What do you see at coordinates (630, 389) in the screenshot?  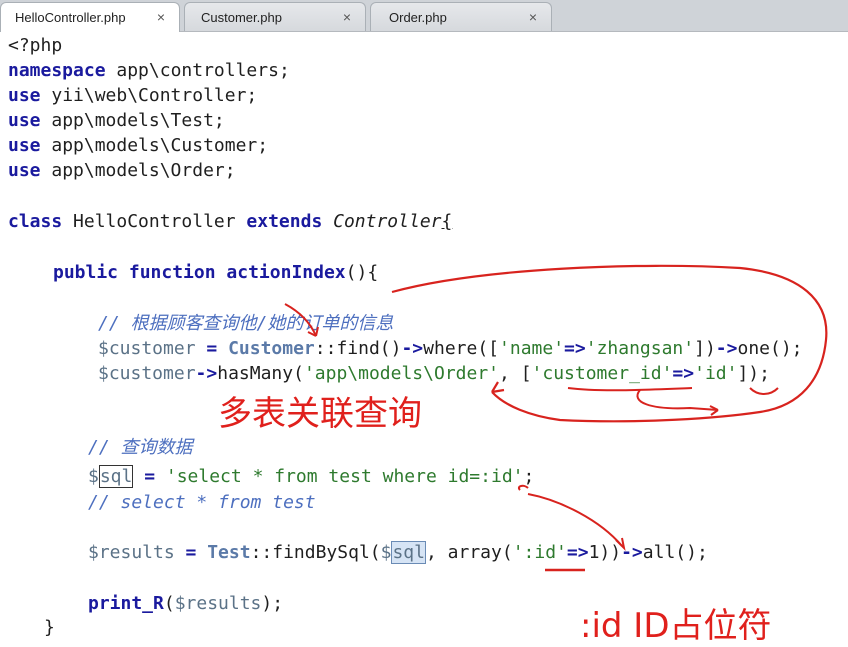 I see `underline-customer-id` at bounding box center [630, 389].